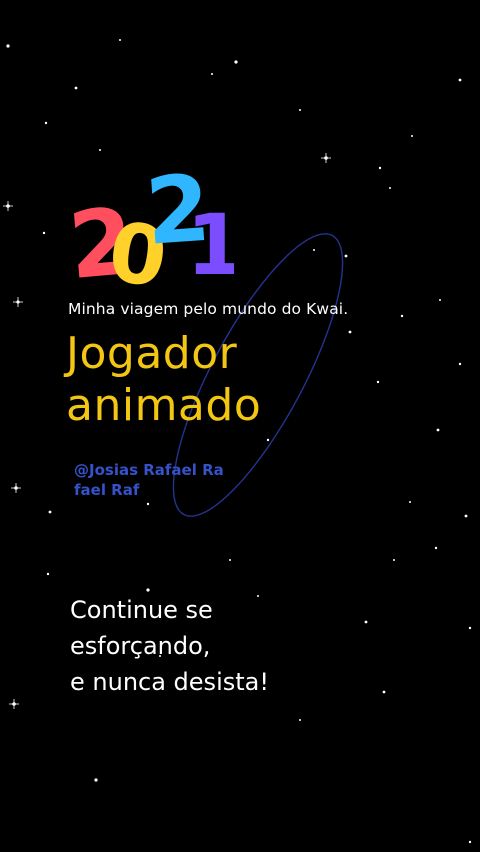 The image size is (480, 852). What do you see at coordinates (141, 610) in the screenshot?
I see `motivation-line-1: Continue se` at bounding box center [141, 610].